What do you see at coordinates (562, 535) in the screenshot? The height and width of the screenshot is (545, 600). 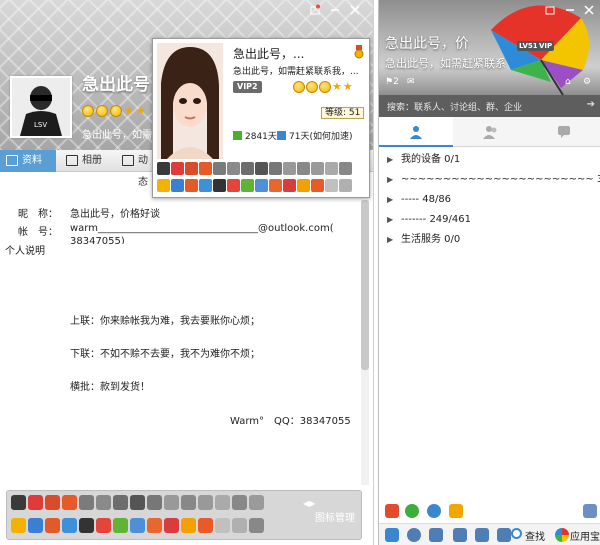 I see `app-store-icon` at bounding box center [562, 535].